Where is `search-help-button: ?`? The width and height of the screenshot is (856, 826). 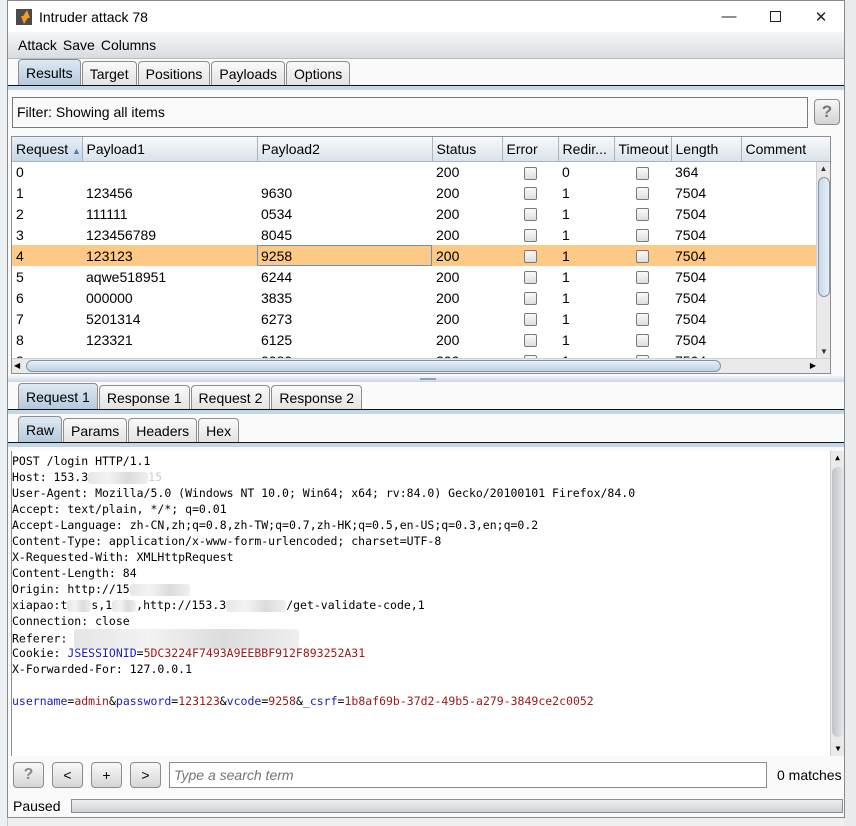
search-help-button: ? is located at coordinates (28, 775).